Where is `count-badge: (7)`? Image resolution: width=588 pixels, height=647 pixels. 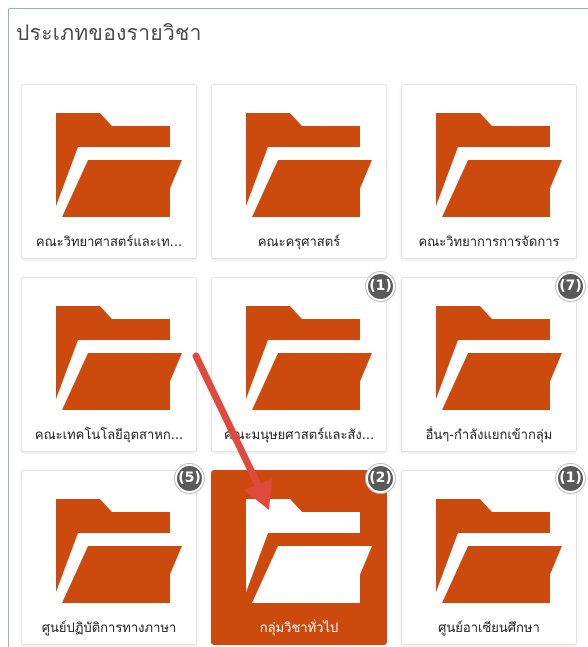 count-badge: (7) is located at coordinates (570, 286).